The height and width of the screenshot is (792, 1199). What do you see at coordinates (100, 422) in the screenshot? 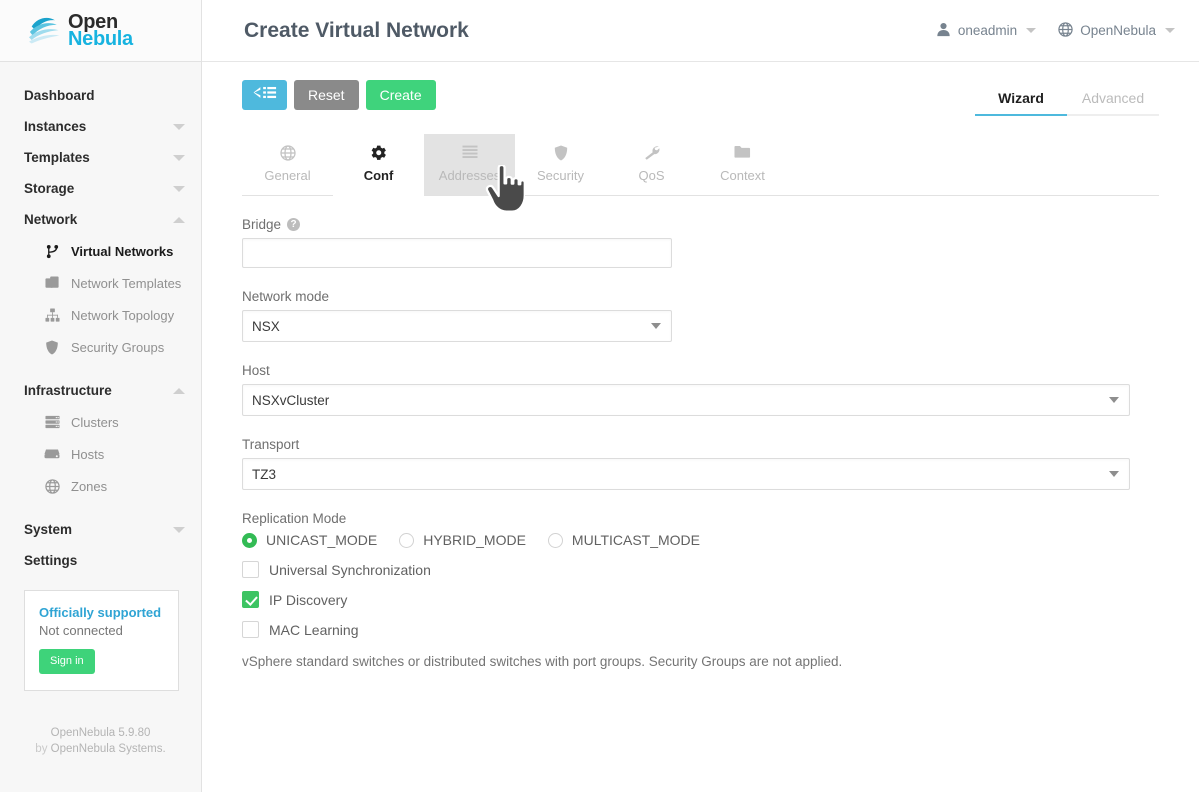
I see `sidebar-item-clusters: Clusters` at bounding box center [100, 422].